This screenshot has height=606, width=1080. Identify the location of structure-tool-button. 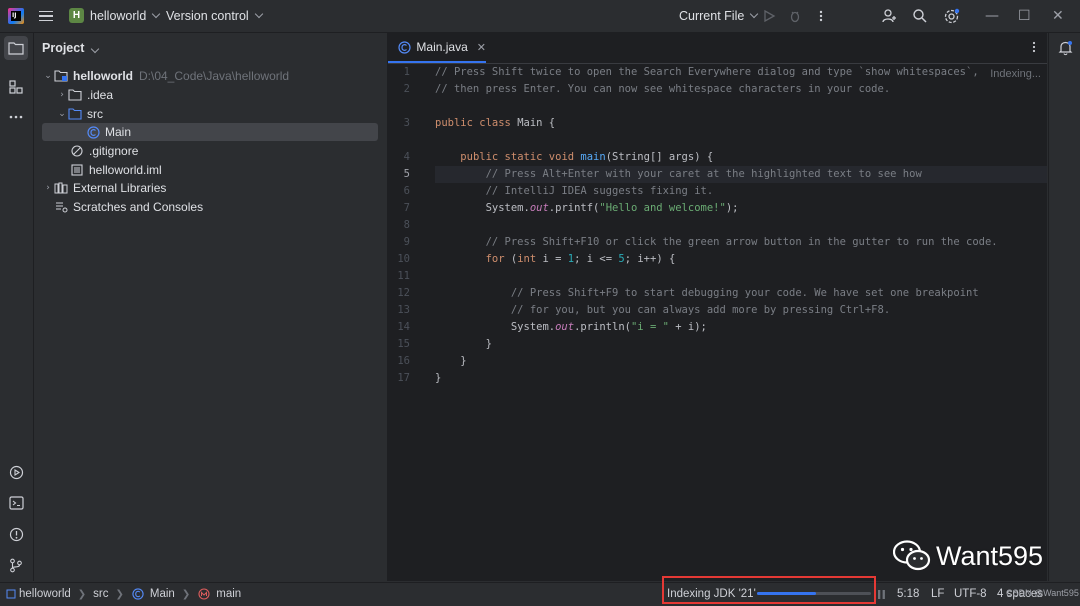
(16, 87).